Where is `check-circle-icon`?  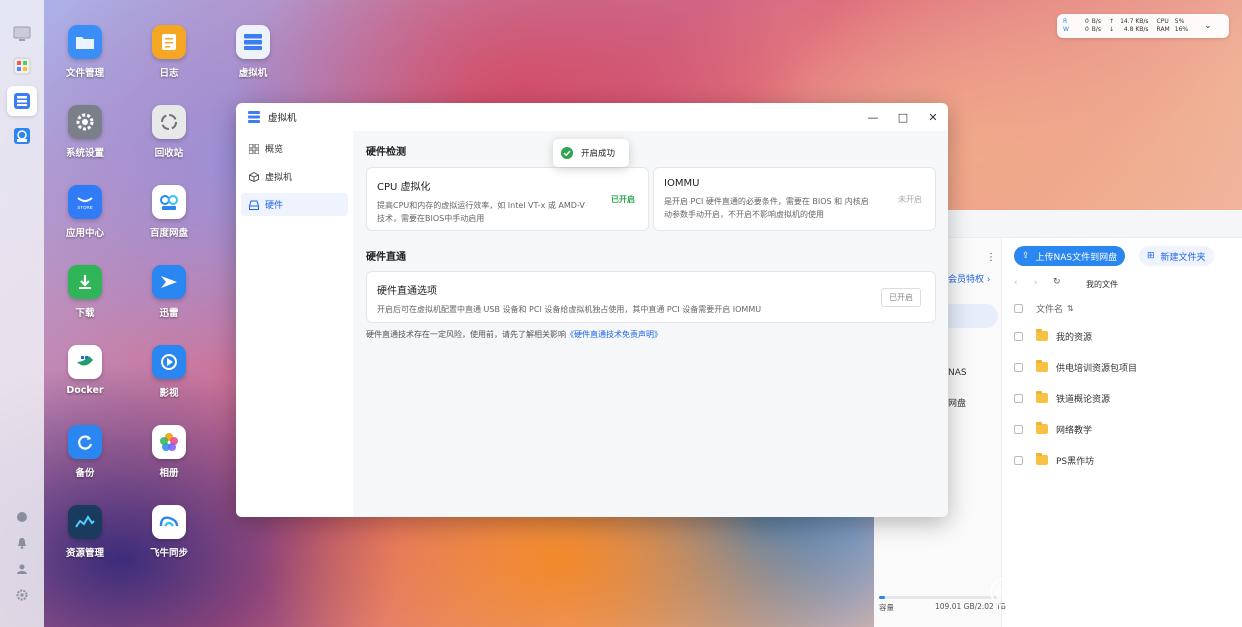 check-circle-icon is located at coordinates (567, 153).